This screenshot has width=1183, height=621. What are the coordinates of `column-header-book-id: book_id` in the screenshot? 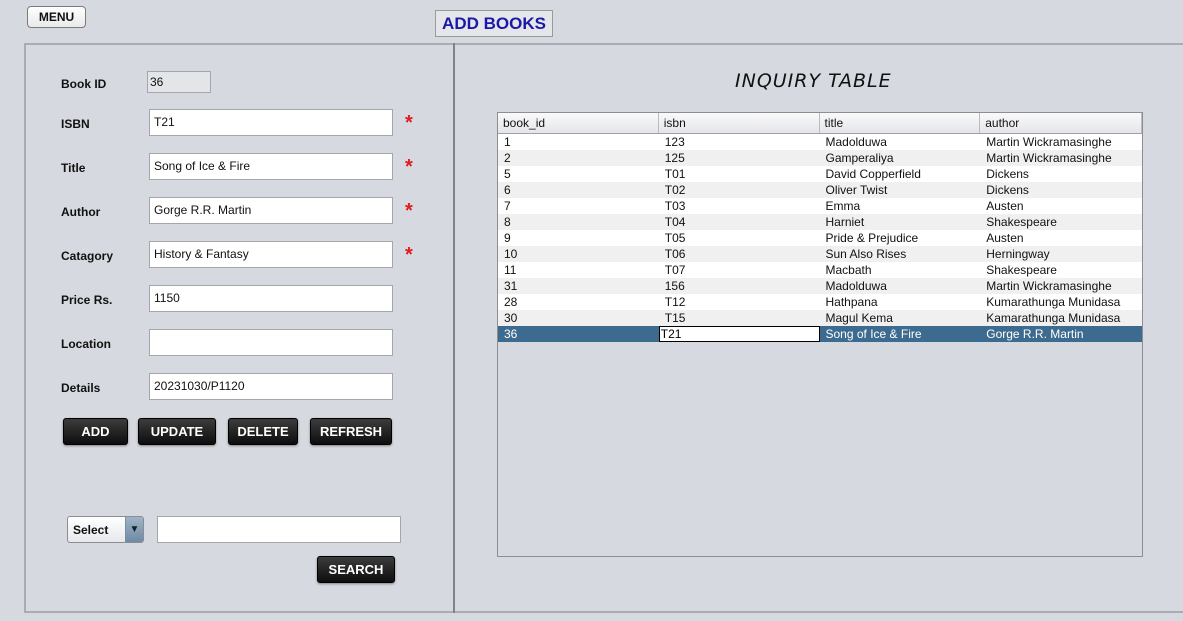 It's located at (578, 123).